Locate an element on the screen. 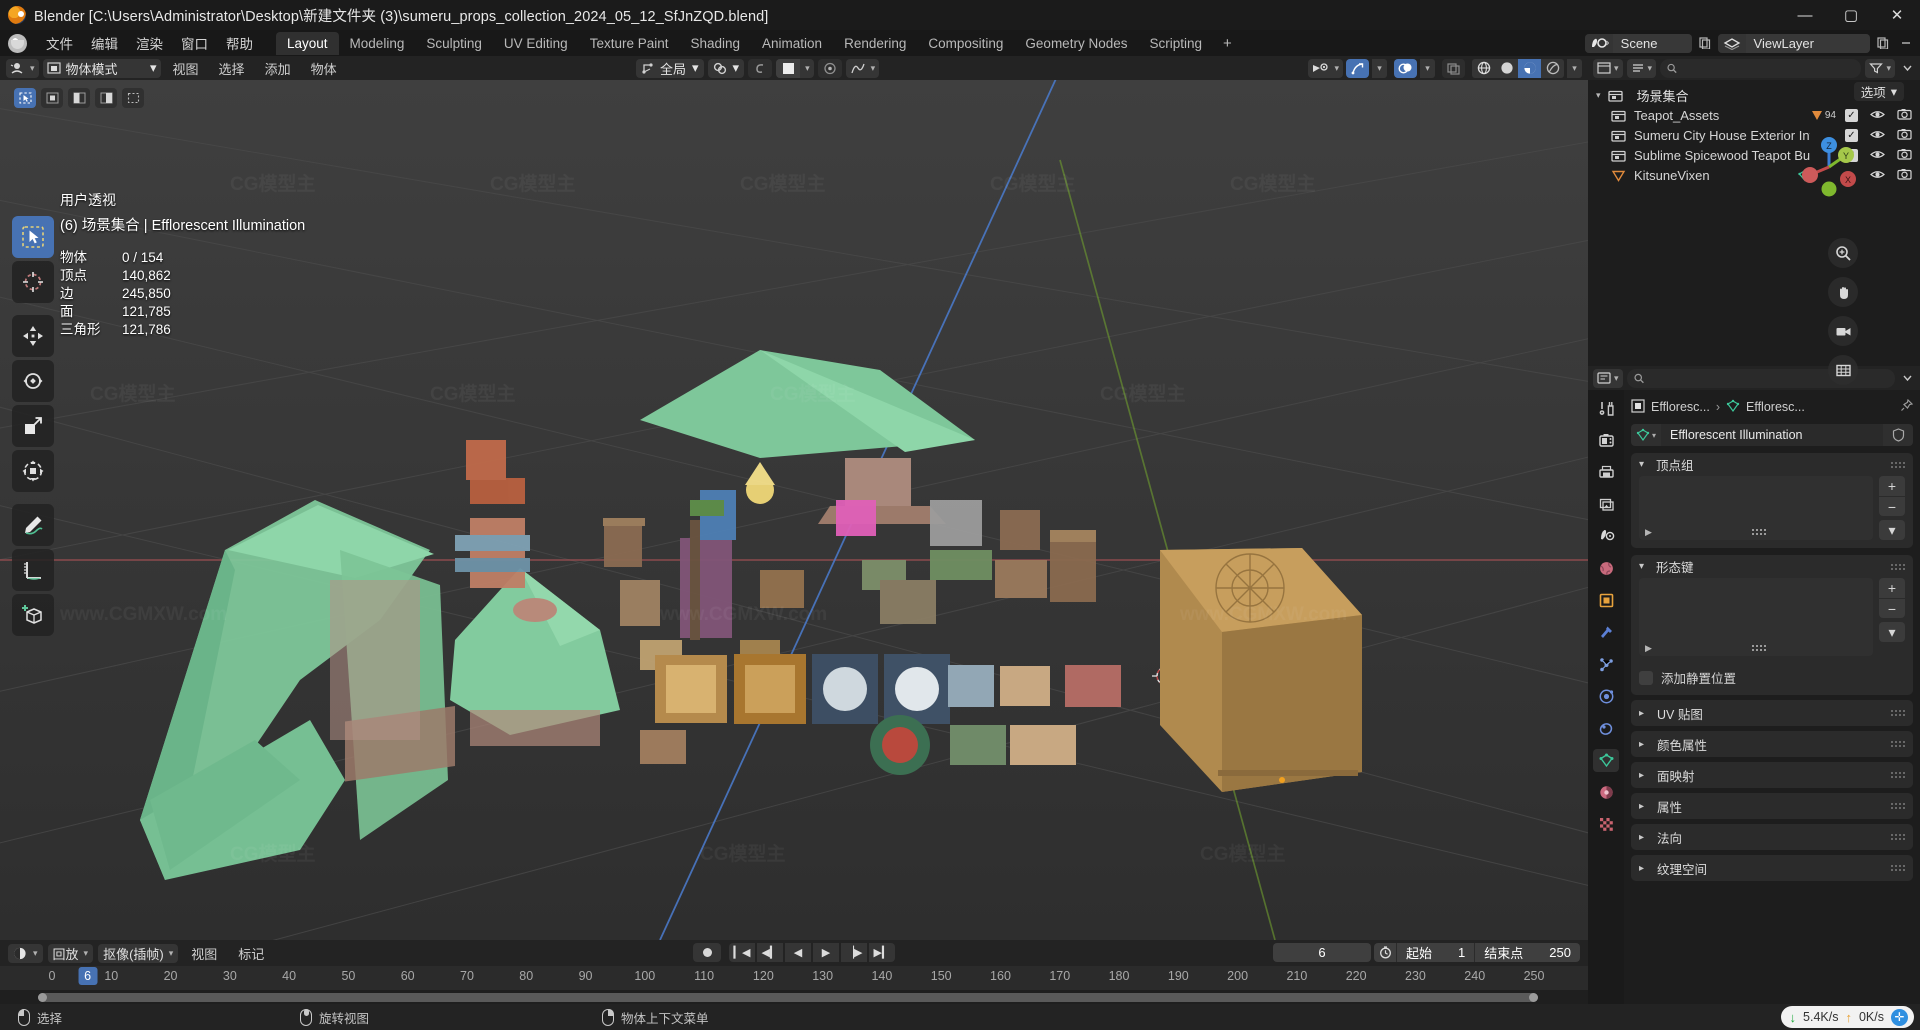 This screenshot has height=1030, width=1920. rendered-shading-button is located at coordinates (1552, 68).